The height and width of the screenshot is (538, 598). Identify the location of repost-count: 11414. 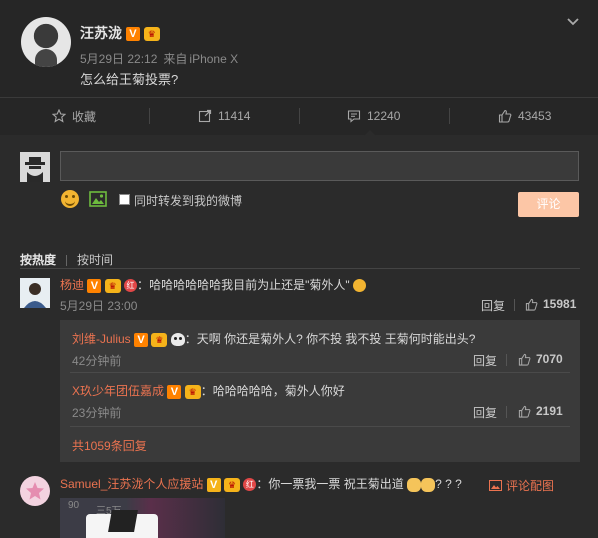
(234, 116).